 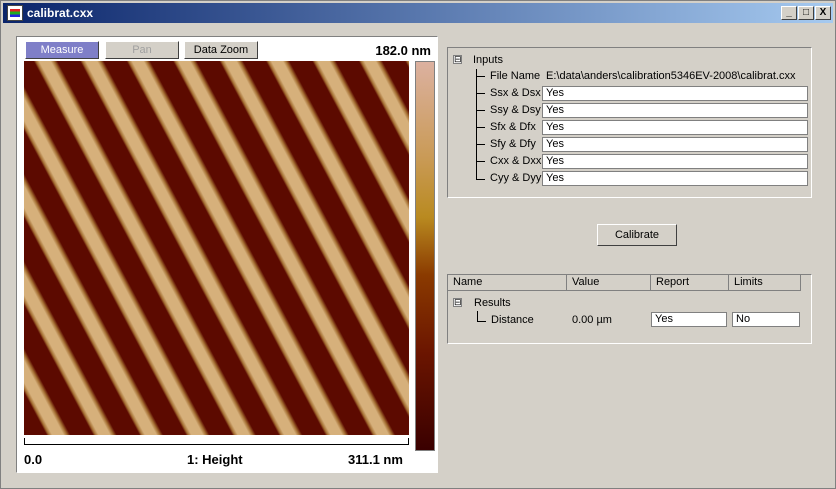 I want to click on close-button: X, so click(x=823, y=13).